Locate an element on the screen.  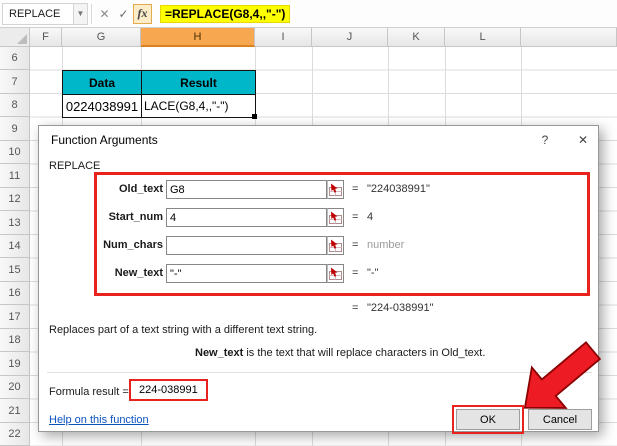
row-header-15: 15 is located at coordinates (15, 270).